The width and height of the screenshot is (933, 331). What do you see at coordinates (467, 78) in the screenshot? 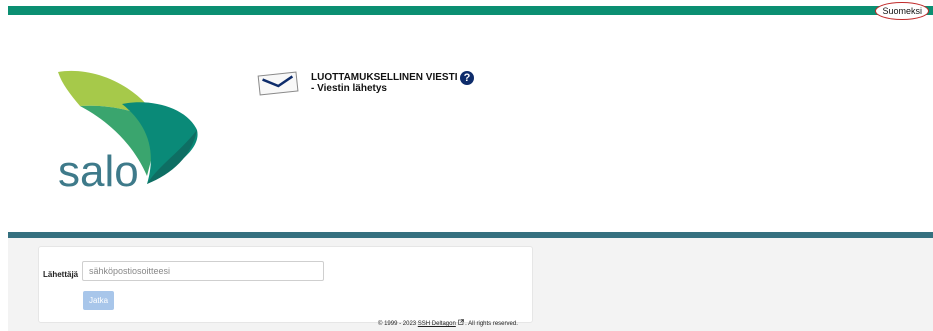
I see `question-icon: ?` at bounding box center [467, 78].